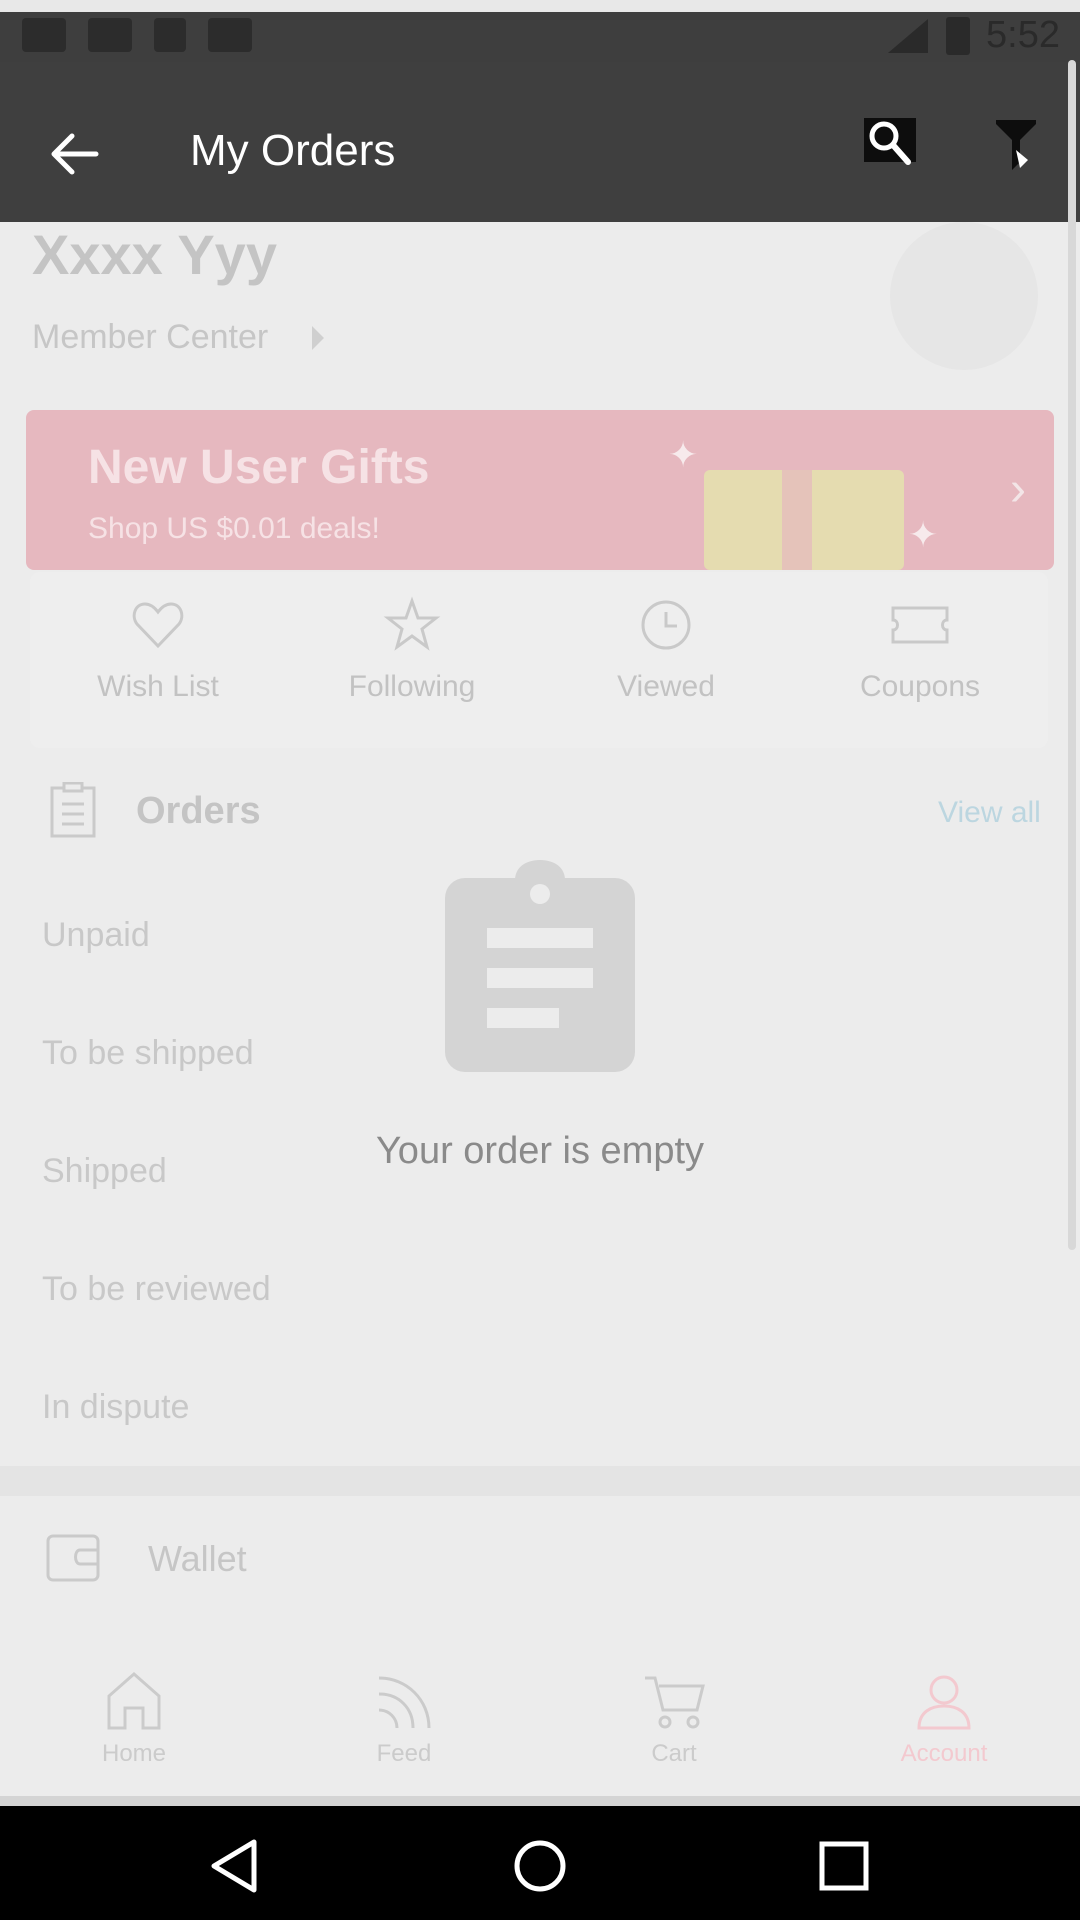  I want to click on quick-link-label: Following, so click(412, 686).